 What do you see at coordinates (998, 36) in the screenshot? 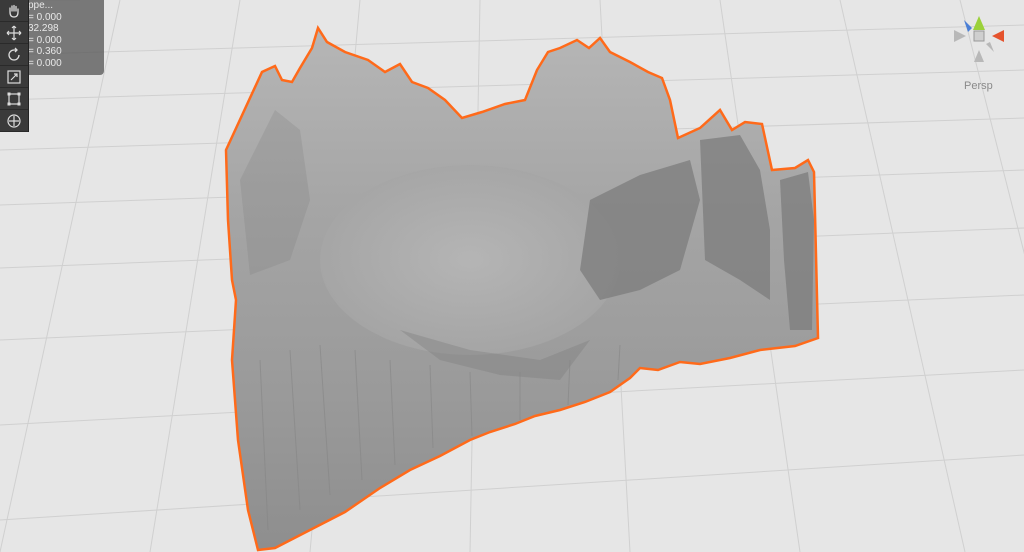
I see `x-axis-cone` at bounding box center [998, 36].